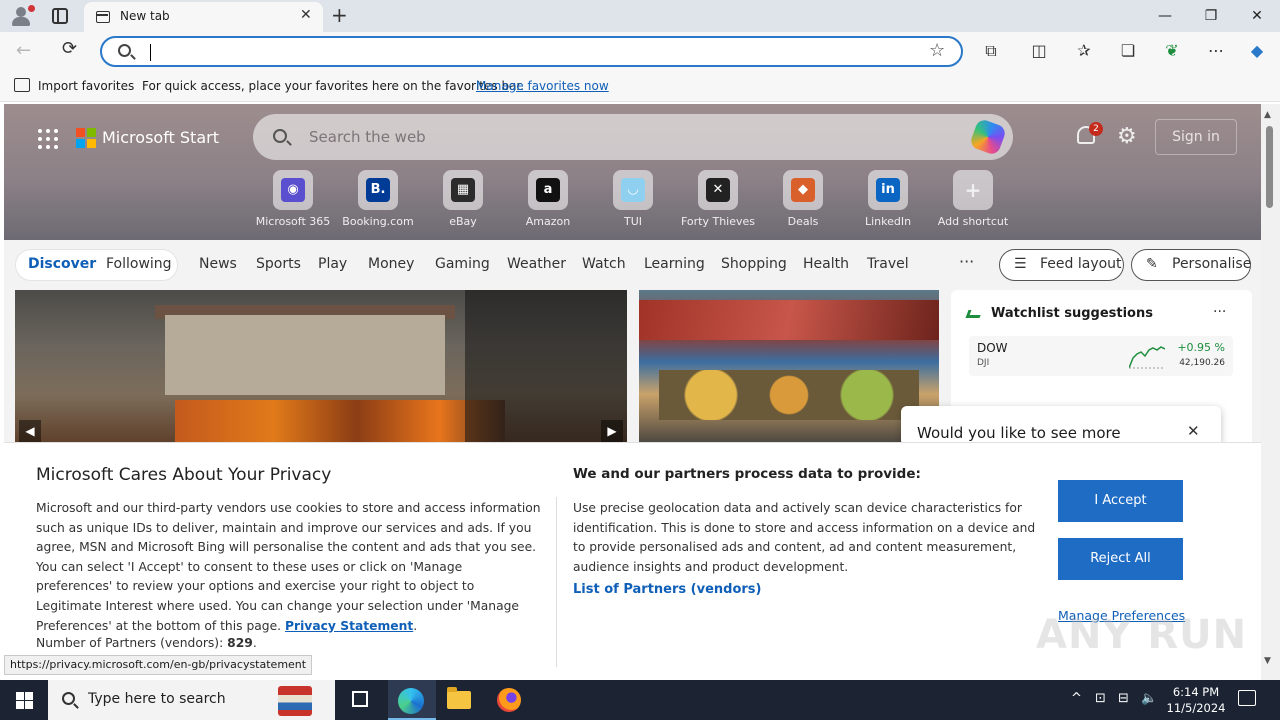 The width and height of the screenshot is (1280, 720). I want to click on deals-icon: ◆, so click(803, 190).